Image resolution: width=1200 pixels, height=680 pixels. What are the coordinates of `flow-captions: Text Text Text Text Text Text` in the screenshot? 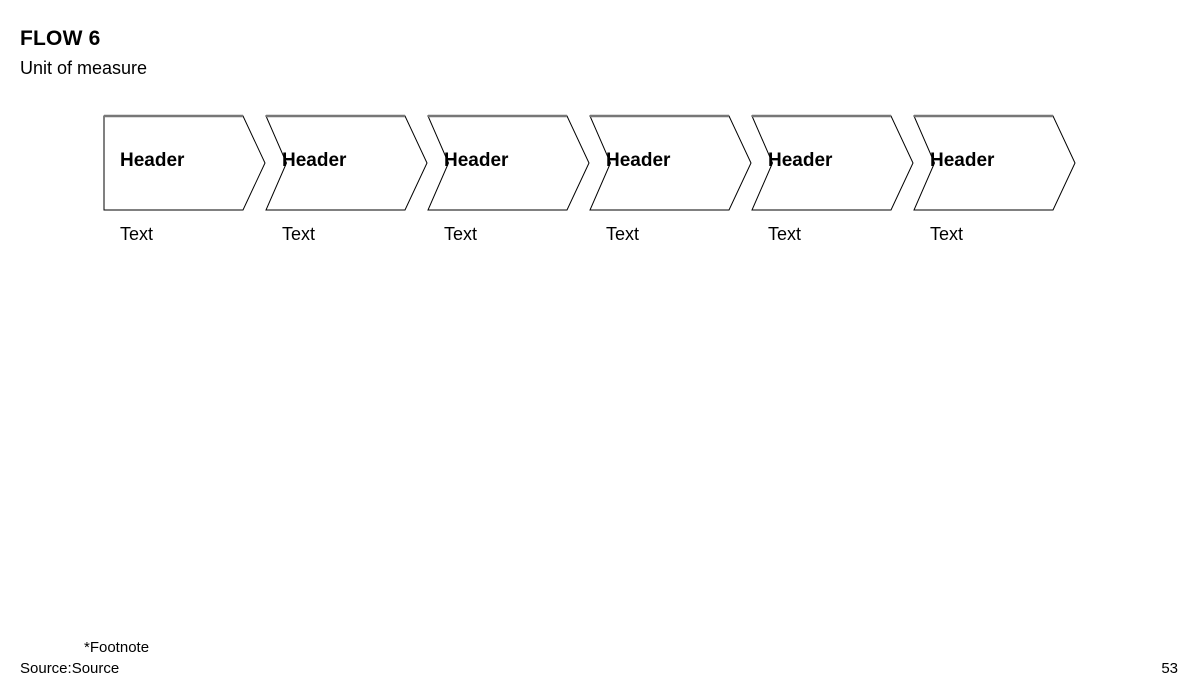 It's located at (600, 235).